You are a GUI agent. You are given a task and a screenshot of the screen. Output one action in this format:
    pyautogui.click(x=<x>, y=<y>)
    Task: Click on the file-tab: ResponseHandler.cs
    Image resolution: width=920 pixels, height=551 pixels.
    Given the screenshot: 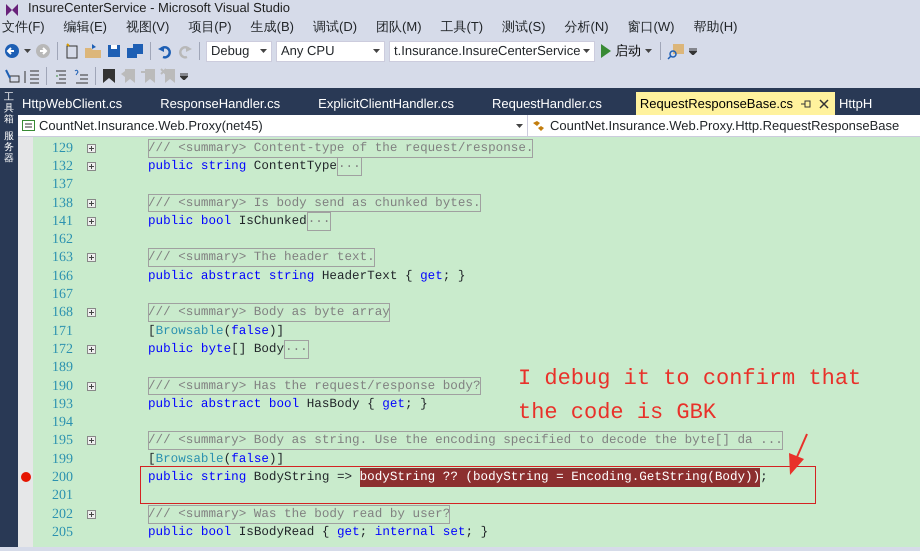 What is the action you would take?
    pyautogui.click(x=235, y=103)
    